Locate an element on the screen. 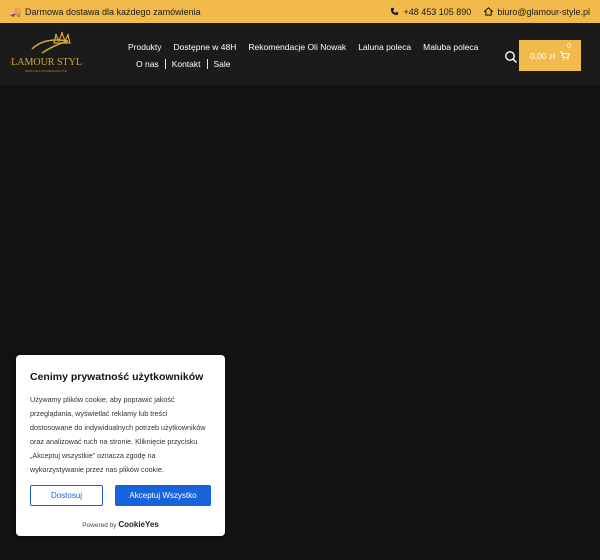 This screenshot has height=560, width=600. email-link: biuro@glamour-style.pl is located at coordinates (536, 11).